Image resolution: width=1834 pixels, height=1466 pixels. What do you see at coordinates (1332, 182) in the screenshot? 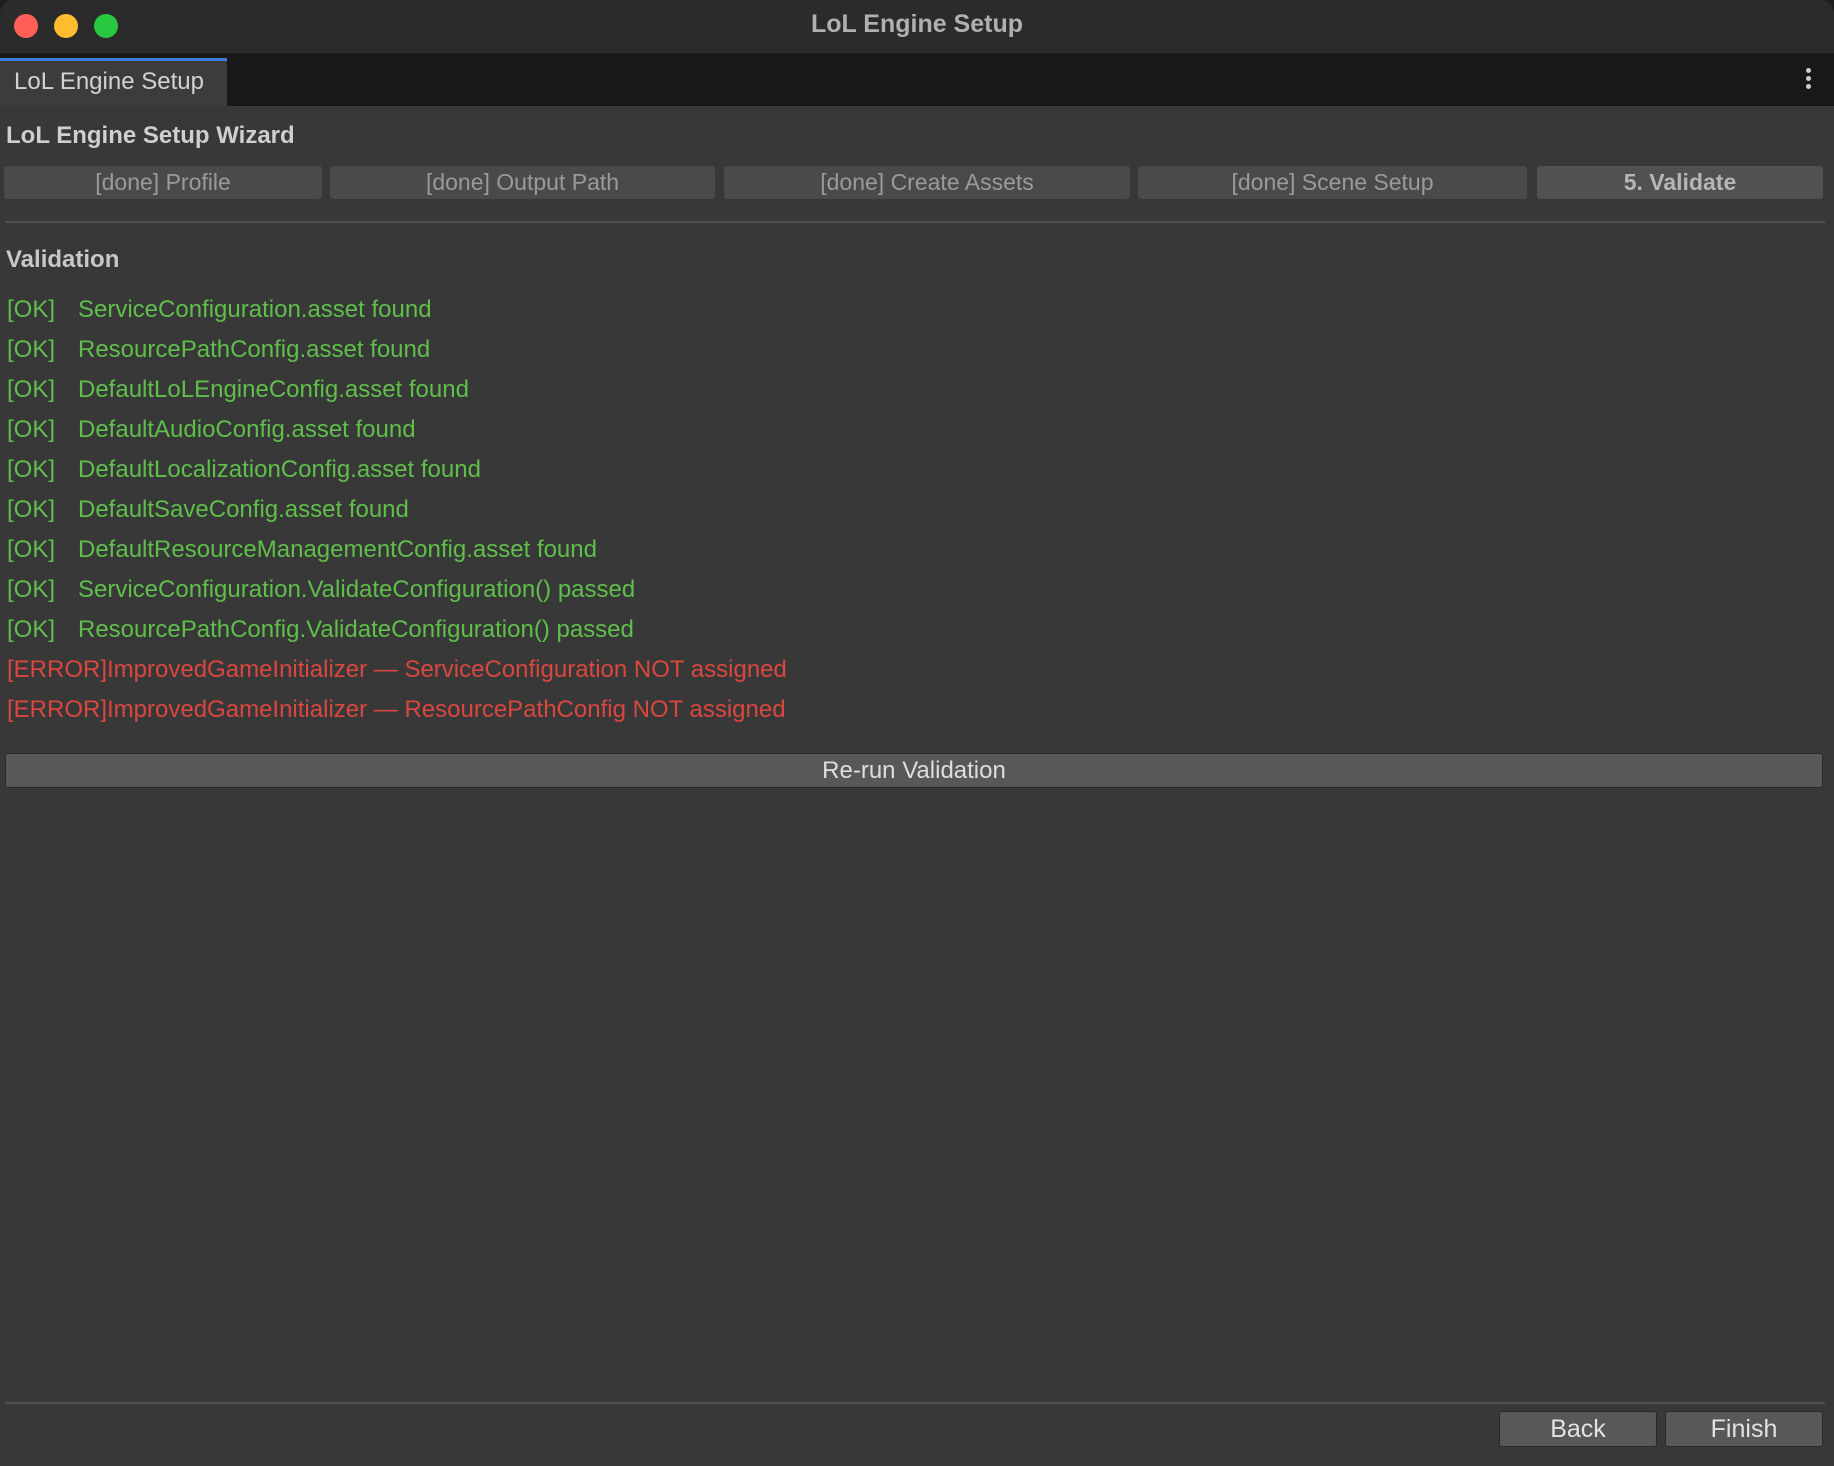
I see `step-scene-setup-button: [done] Scene Setup` at bounding box center [1332, 182].